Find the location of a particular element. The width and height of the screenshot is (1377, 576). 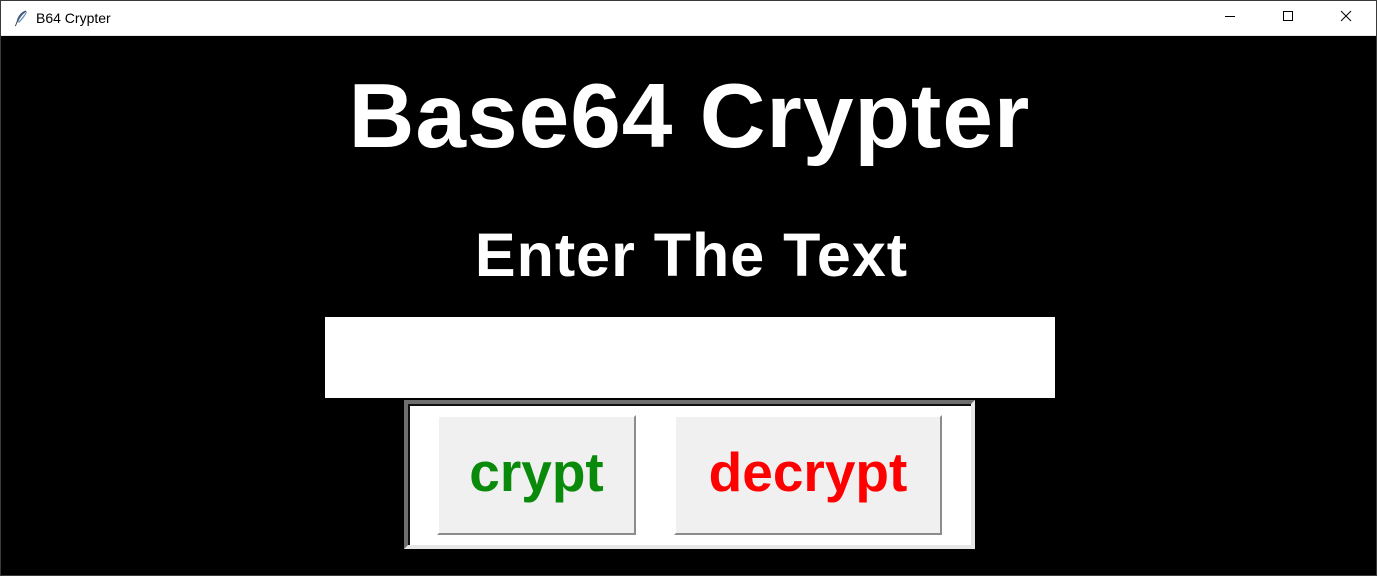

close-icon is located at coordinates (1346, 18).